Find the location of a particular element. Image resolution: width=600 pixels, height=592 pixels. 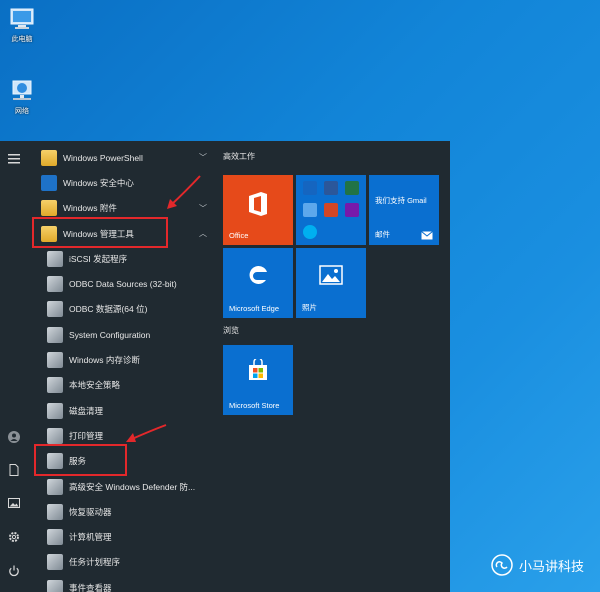

app-list-item-label: 事件查看器 is located at coordinates (90, 587).